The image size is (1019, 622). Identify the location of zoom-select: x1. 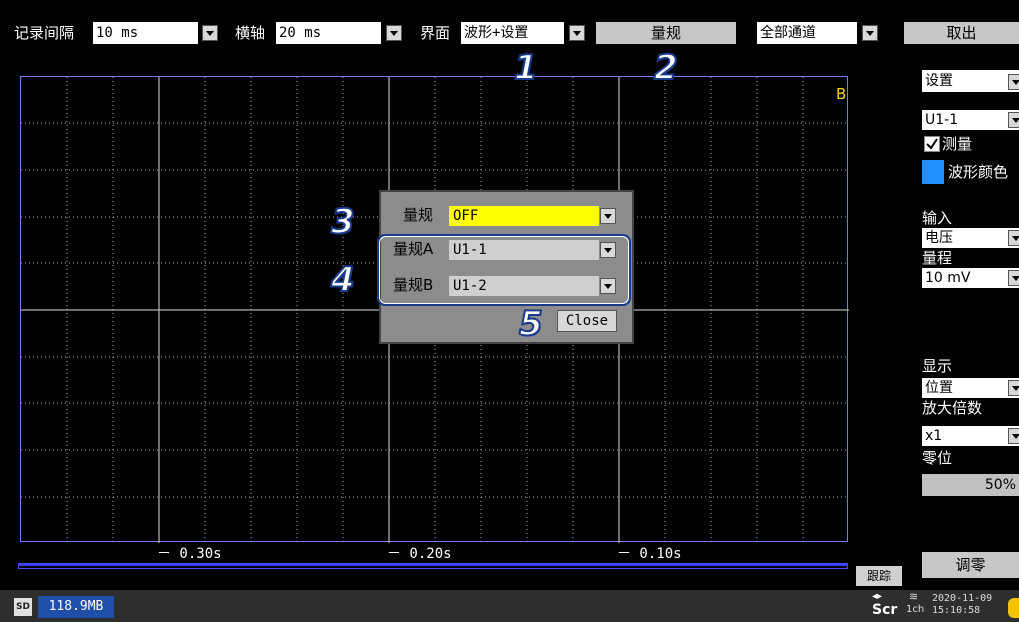
(970, 436).